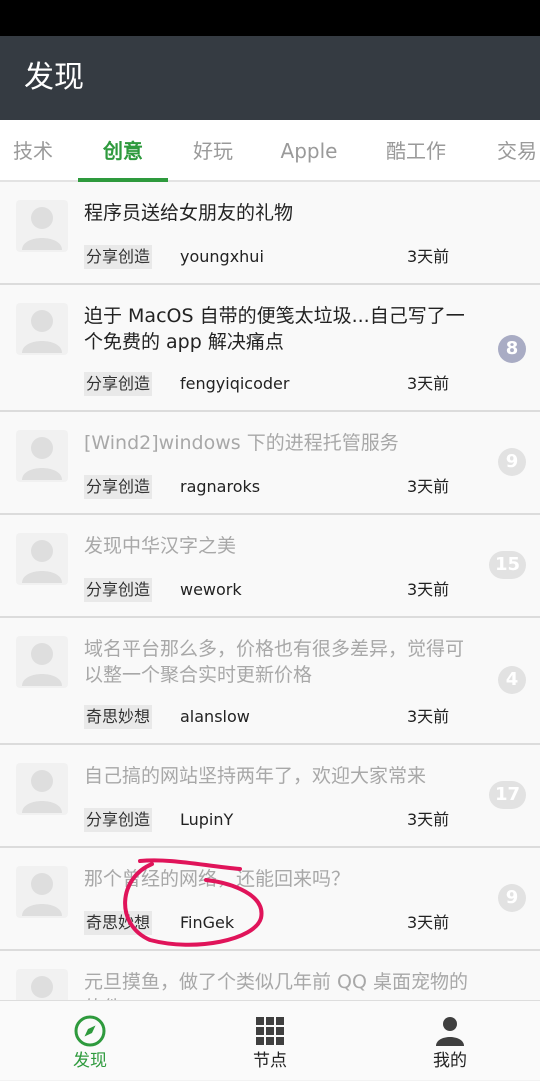 The height and width of the screenshot is (1081, 540). What do you see at coordinates (270, 233) in the screenshot?
I see `topic-item: 程序员送给女朋友的礼物 分享创造 youngxhui 3天前` at bounding box center [270, 233].